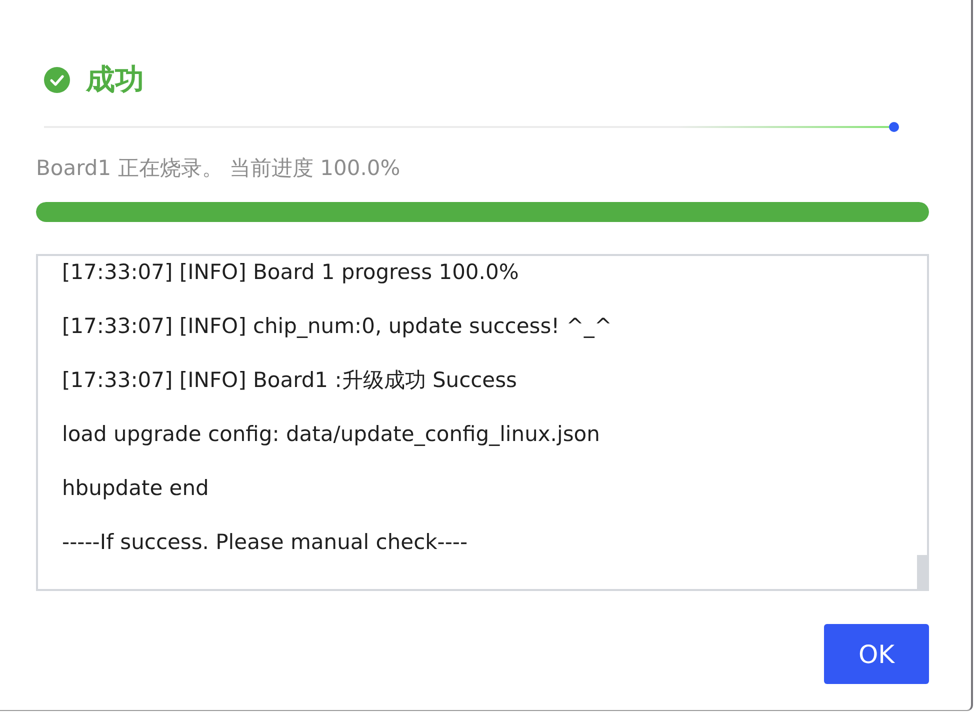 This screenshot has width=974, height=712. Describe the element at coordinates (57, 80) in the screenshot. I see `check-circle-icon` at that location.